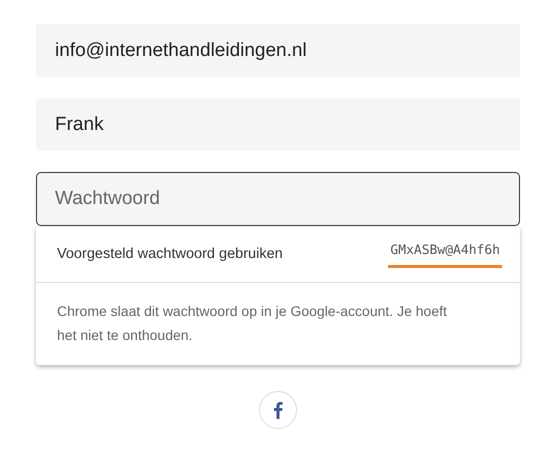 The image size is (550, 456). What do you see at coordinates (278, 124) in the screenshot?
I see `input-field: Frank` at bounding box center [278, 124].